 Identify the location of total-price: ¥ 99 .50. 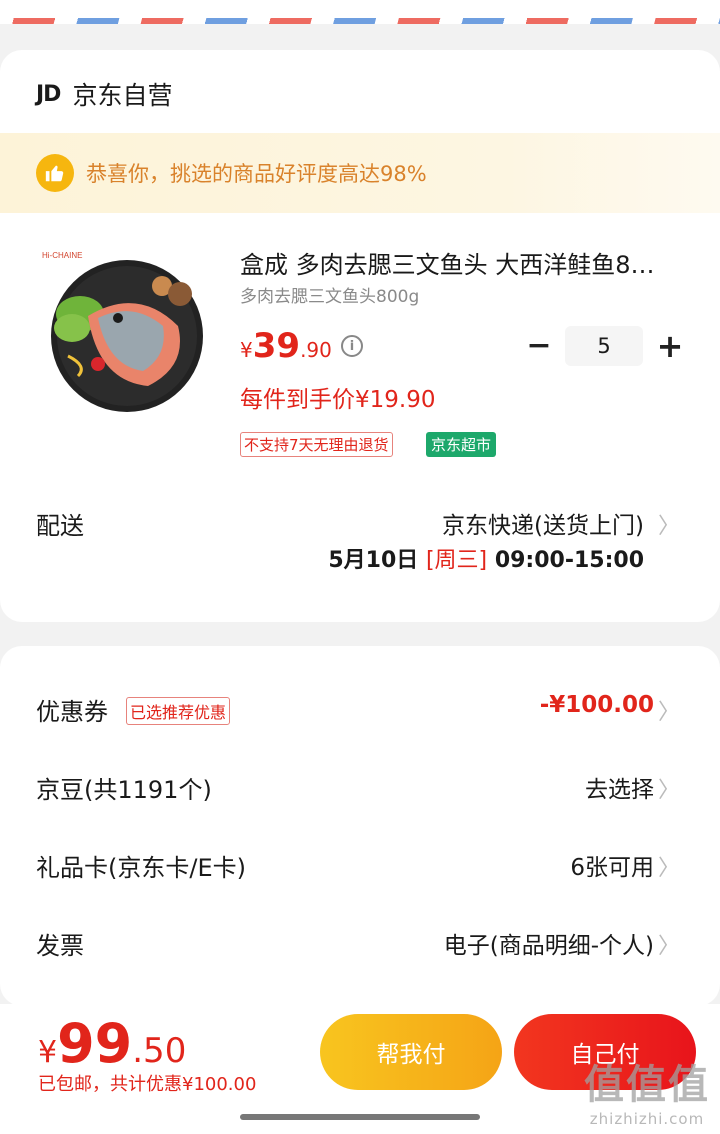
(112, 1043).